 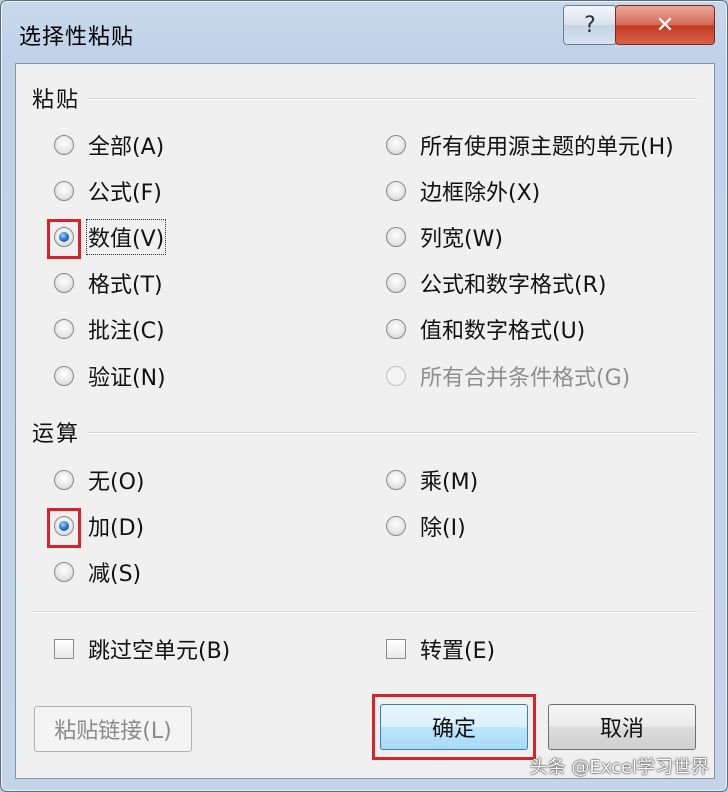 I want to click on checkbox-skip-blanks: 跳过空单元(B), so click(x=142, y=649).